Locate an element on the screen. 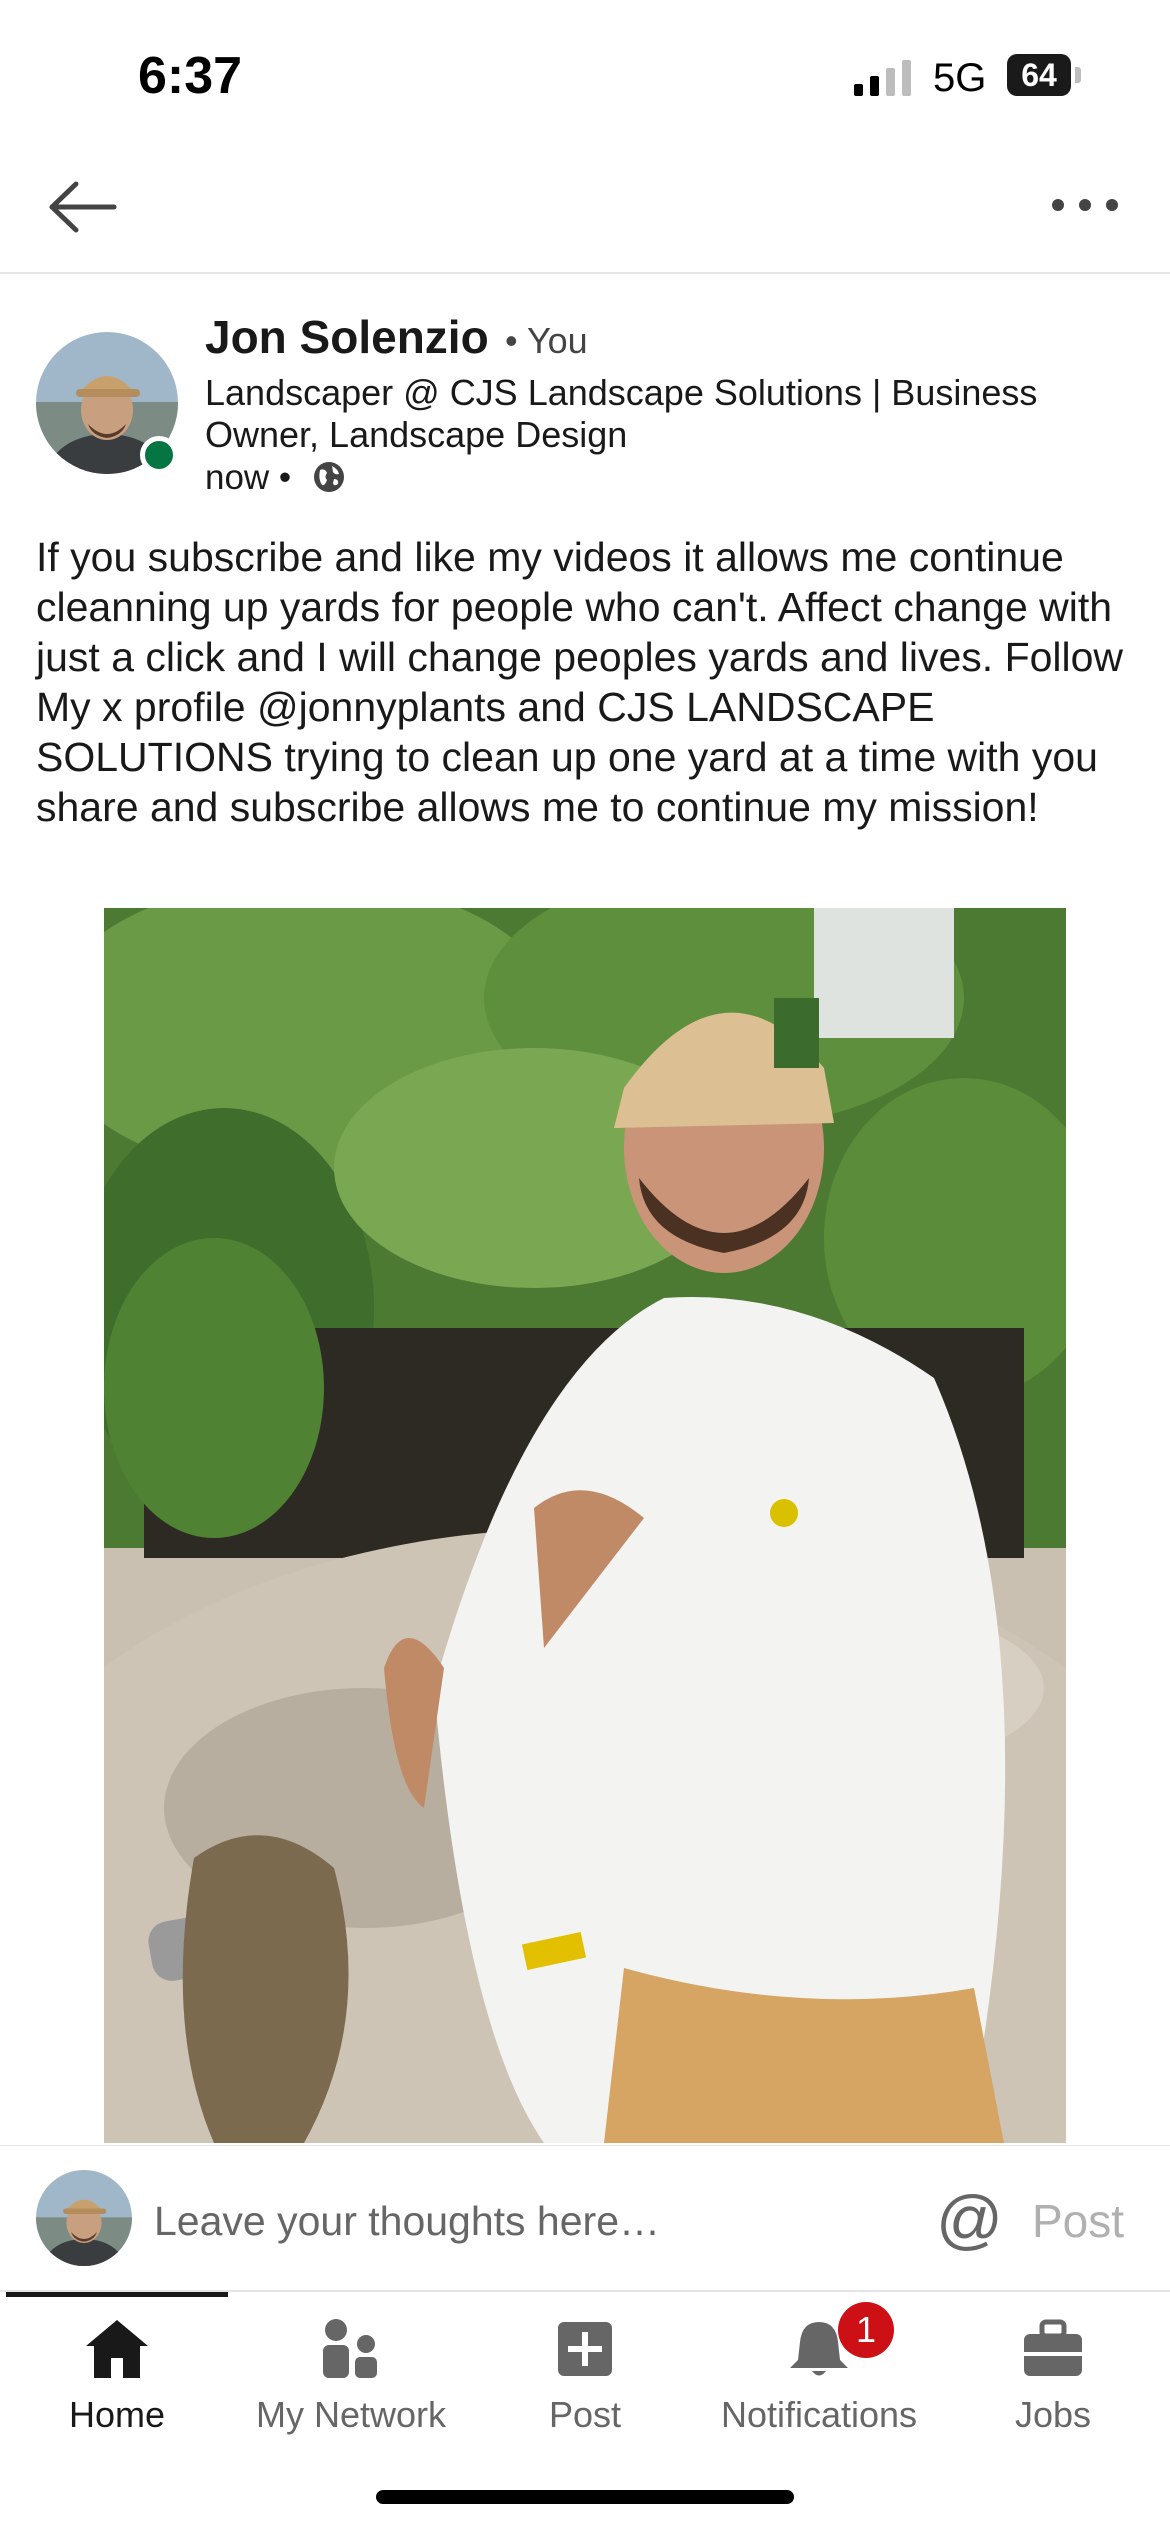  nav-my-network-label: My Network is located at coordinates (351, 2414).